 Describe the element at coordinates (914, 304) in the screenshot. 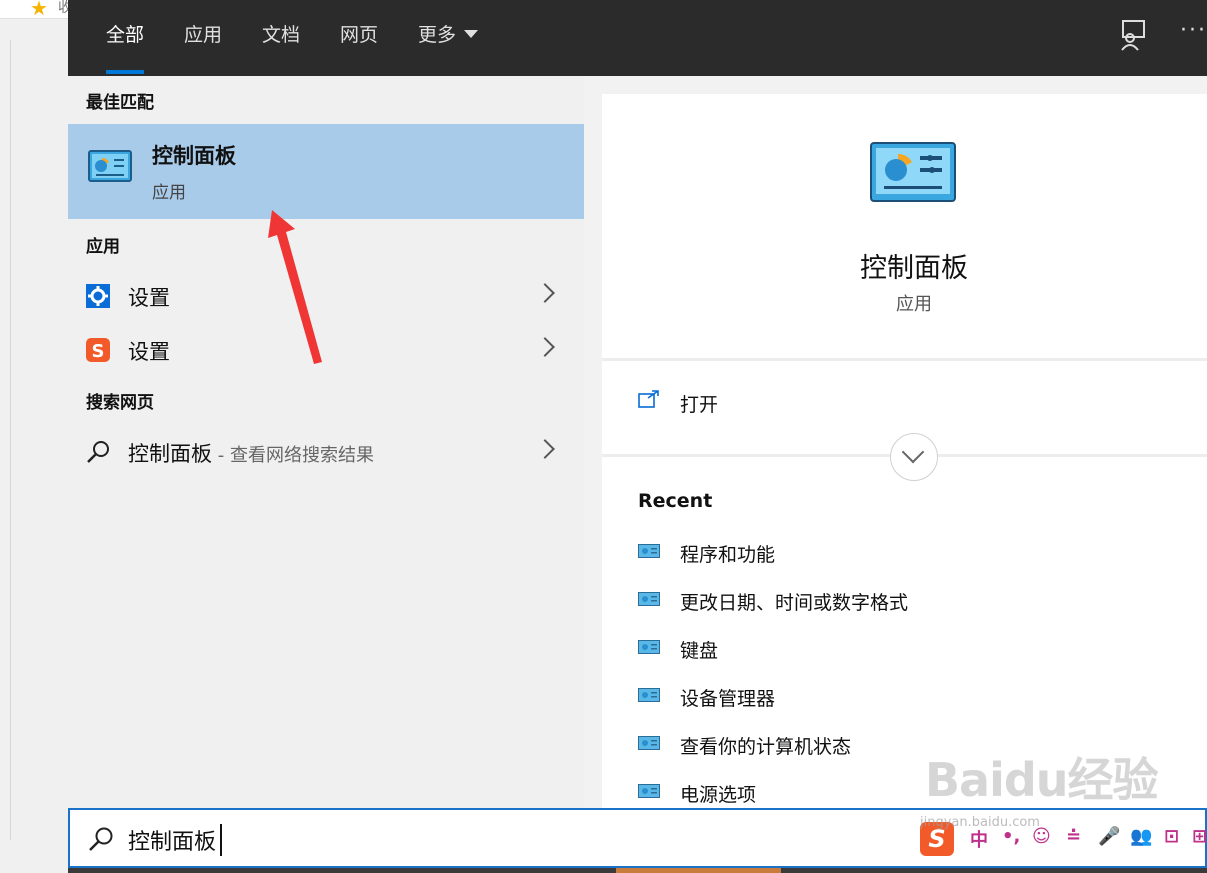

I see `detail-subtitle: 应用` at that location.